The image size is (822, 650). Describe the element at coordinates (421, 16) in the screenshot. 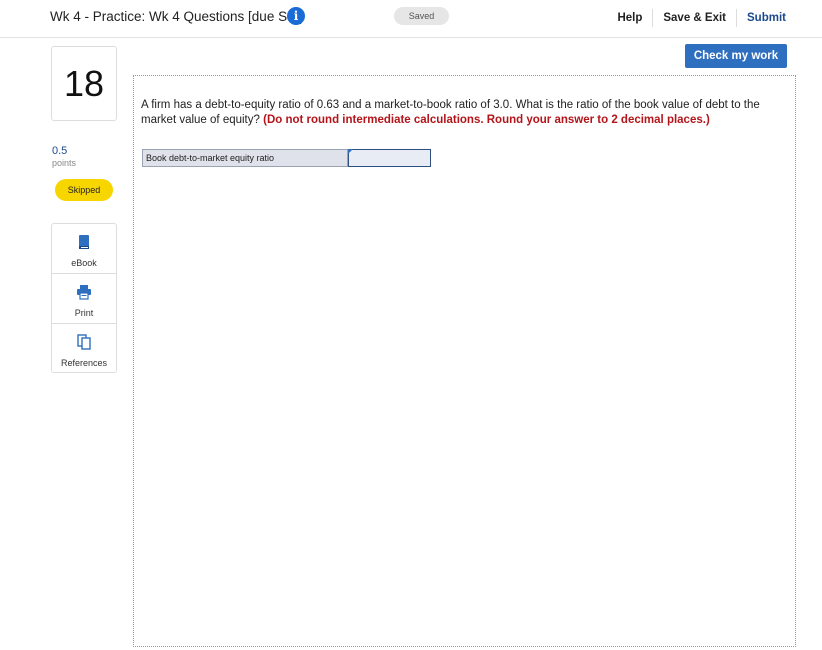

I see `saved-status-badge: Saved` at that location.